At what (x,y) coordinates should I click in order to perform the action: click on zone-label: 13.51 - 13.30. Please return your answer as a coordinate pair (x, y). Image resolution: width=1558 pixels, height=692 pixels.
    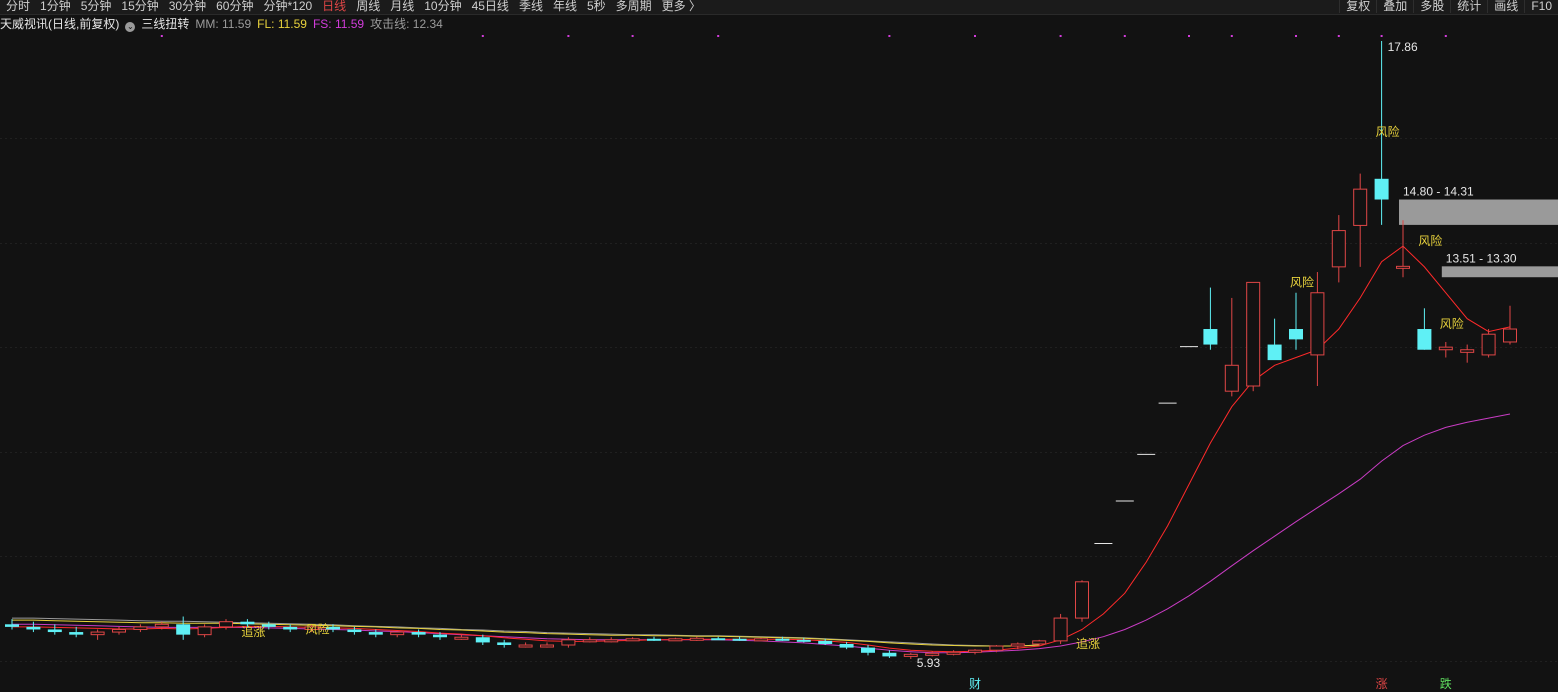
    Looking at the image, I should click on (1481, 258).